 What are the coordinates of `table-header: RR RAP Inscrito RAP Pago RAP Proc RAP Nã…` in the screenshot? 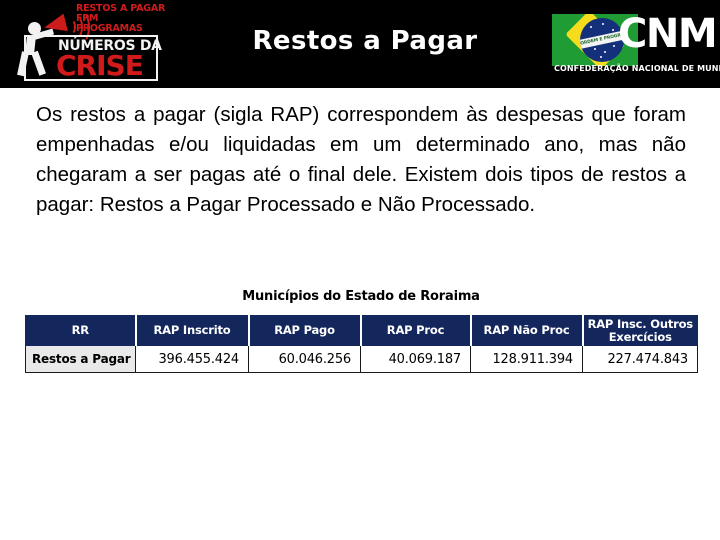 It's located at (361, 330).